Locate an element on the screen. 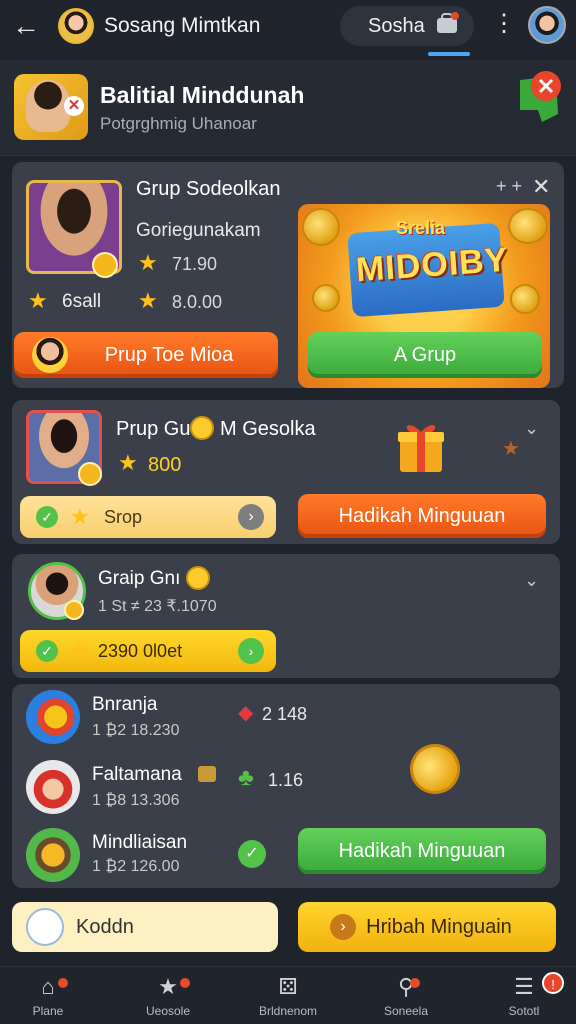 The image size is (576, 1024). page-title: Sosang Mimtkan is located at coordinates (182, 25).